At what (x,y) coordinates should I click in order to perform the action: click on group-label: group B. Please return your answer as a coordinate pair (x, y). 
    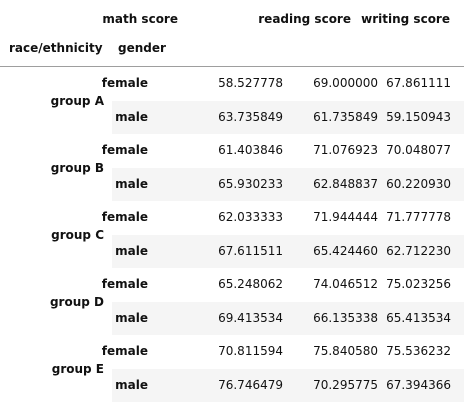
    Looking at the image, I should click on (77, 167).